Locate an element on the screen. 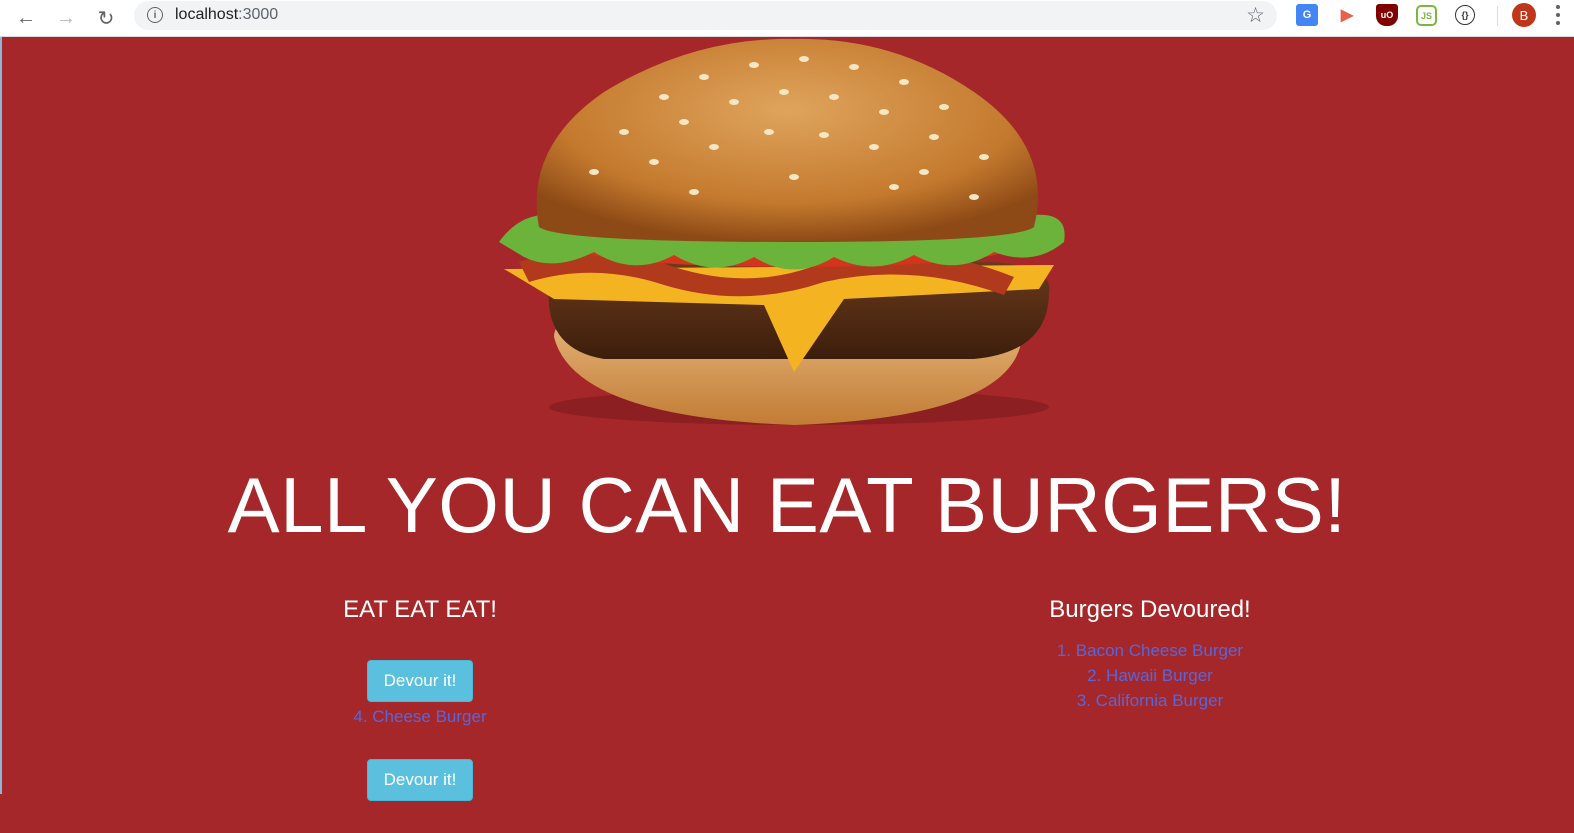  burger-name: 4. Cheese Burger is located at coordinates (420, 716).